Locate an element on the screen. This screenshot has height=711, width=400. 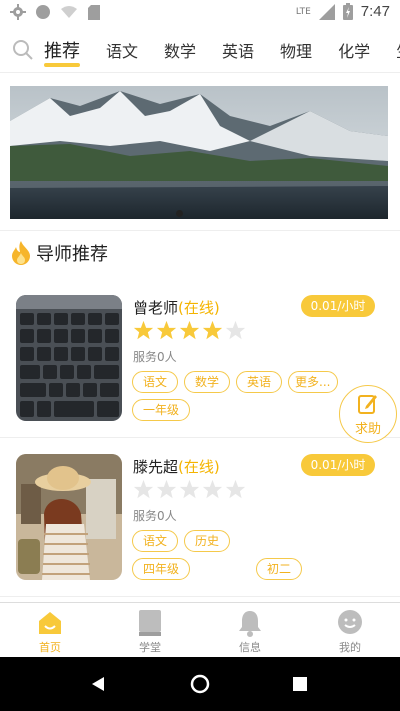
nav-profile: 我的 is located at coordinates (350, 630).